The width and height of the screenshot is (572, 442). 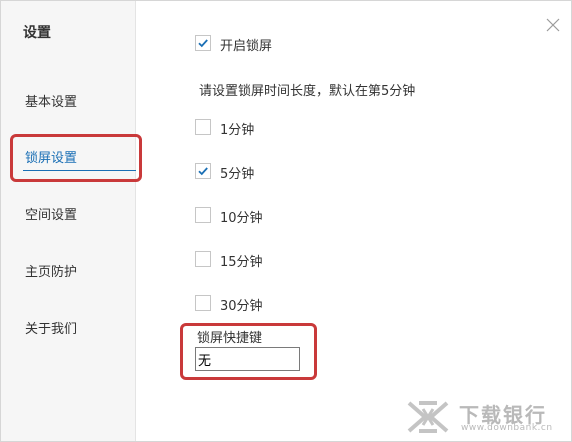 What do you see at coordinates (241, 218) in the screenshot?
I see `option-10min-label: 10分钟` at bounding box center [241, 218].